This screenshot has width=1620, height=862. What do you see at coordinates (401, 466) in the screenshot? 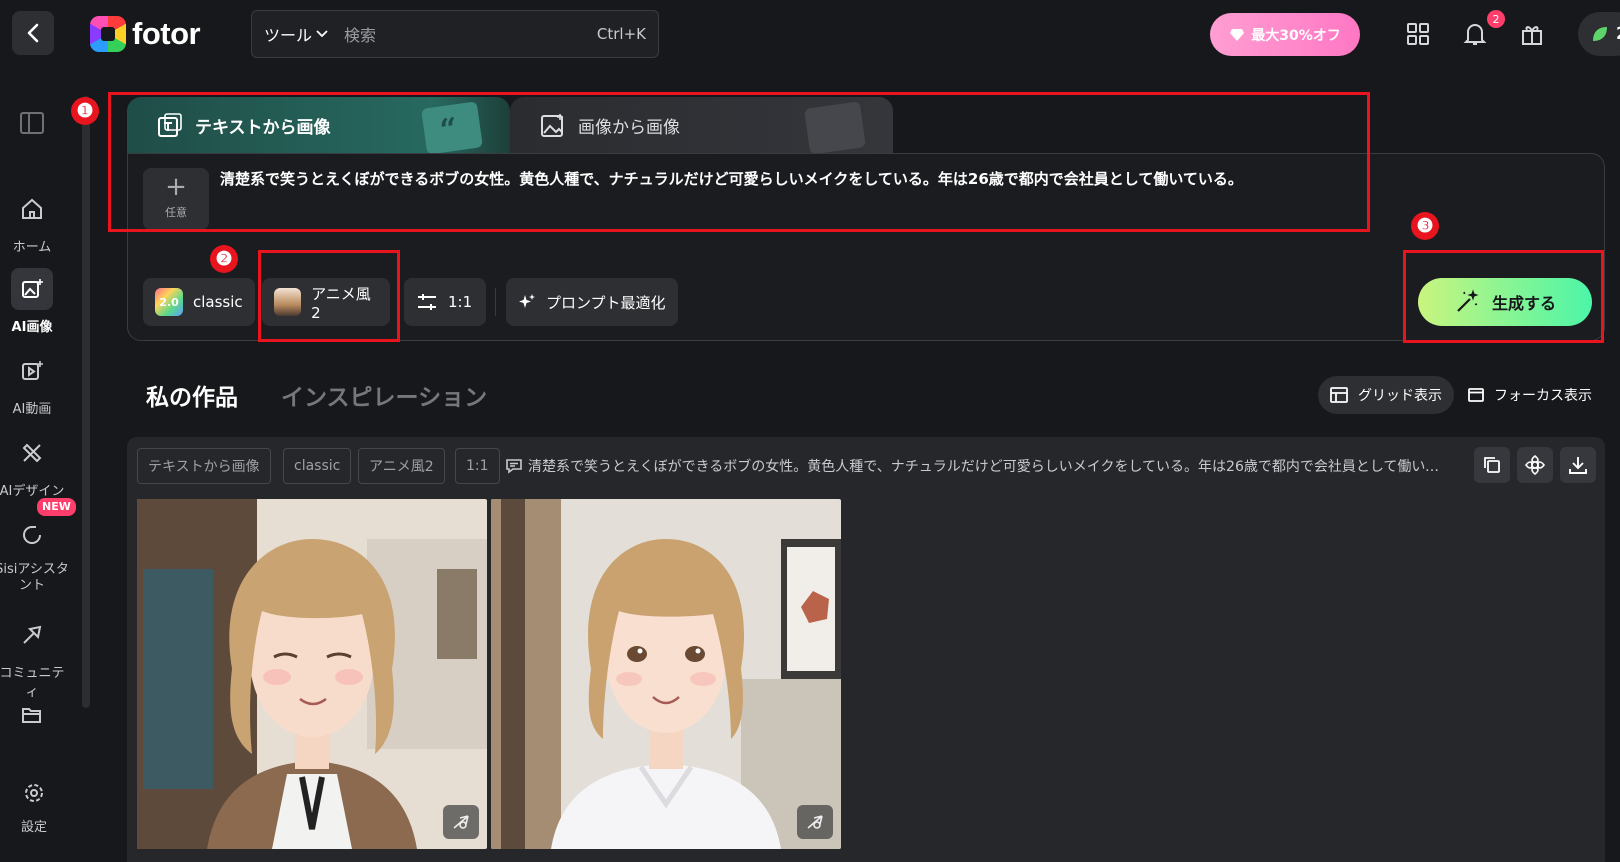
I see `tag-style: アニメ風2` at bounding box center [401, 466].